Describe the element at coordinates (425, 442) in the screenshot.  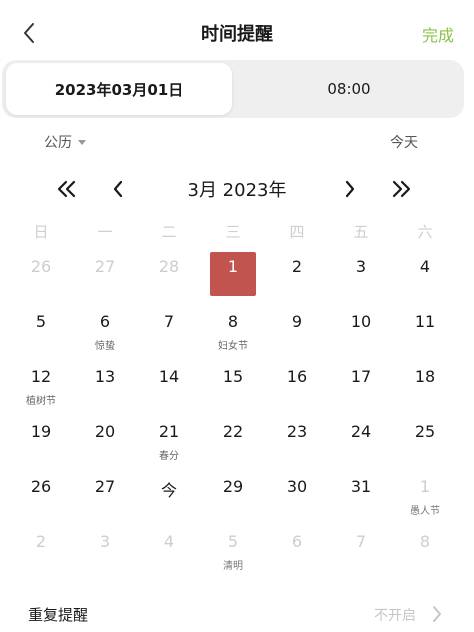
I see `calendar-day: 25` at that location.